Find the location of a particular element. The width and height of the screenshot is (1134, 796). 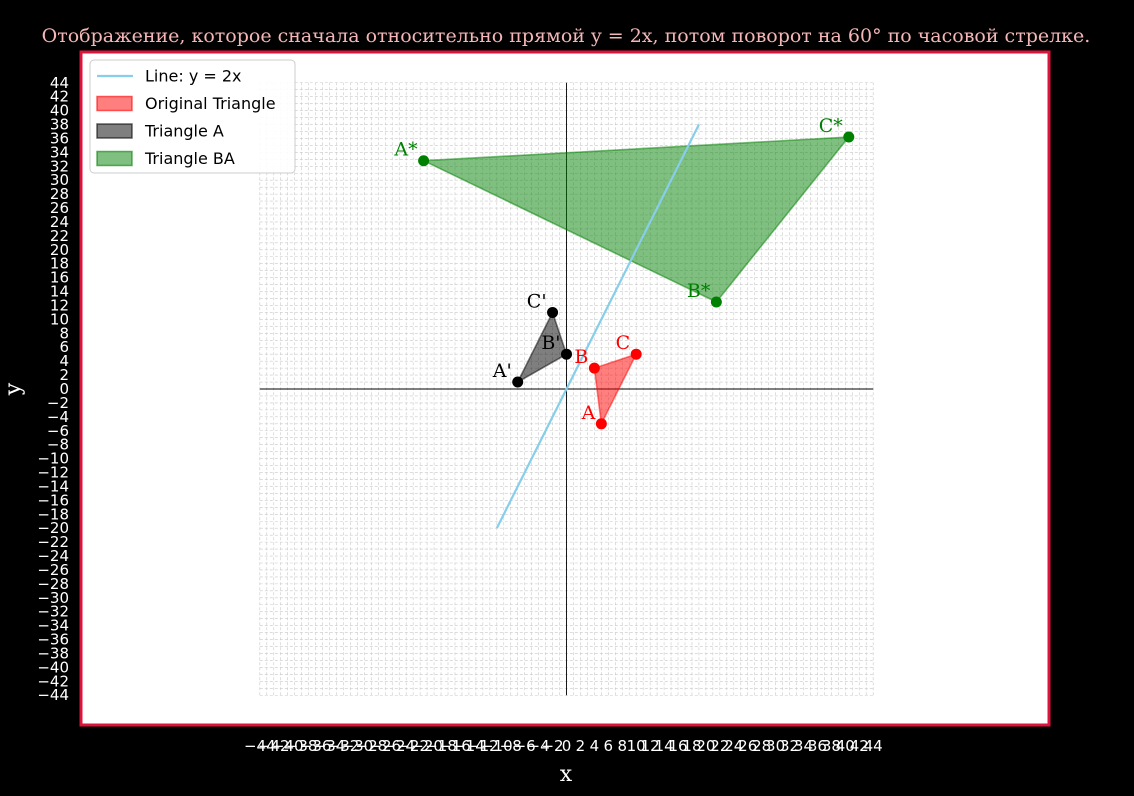

point-label: A' is located at coordinates (502, 371).